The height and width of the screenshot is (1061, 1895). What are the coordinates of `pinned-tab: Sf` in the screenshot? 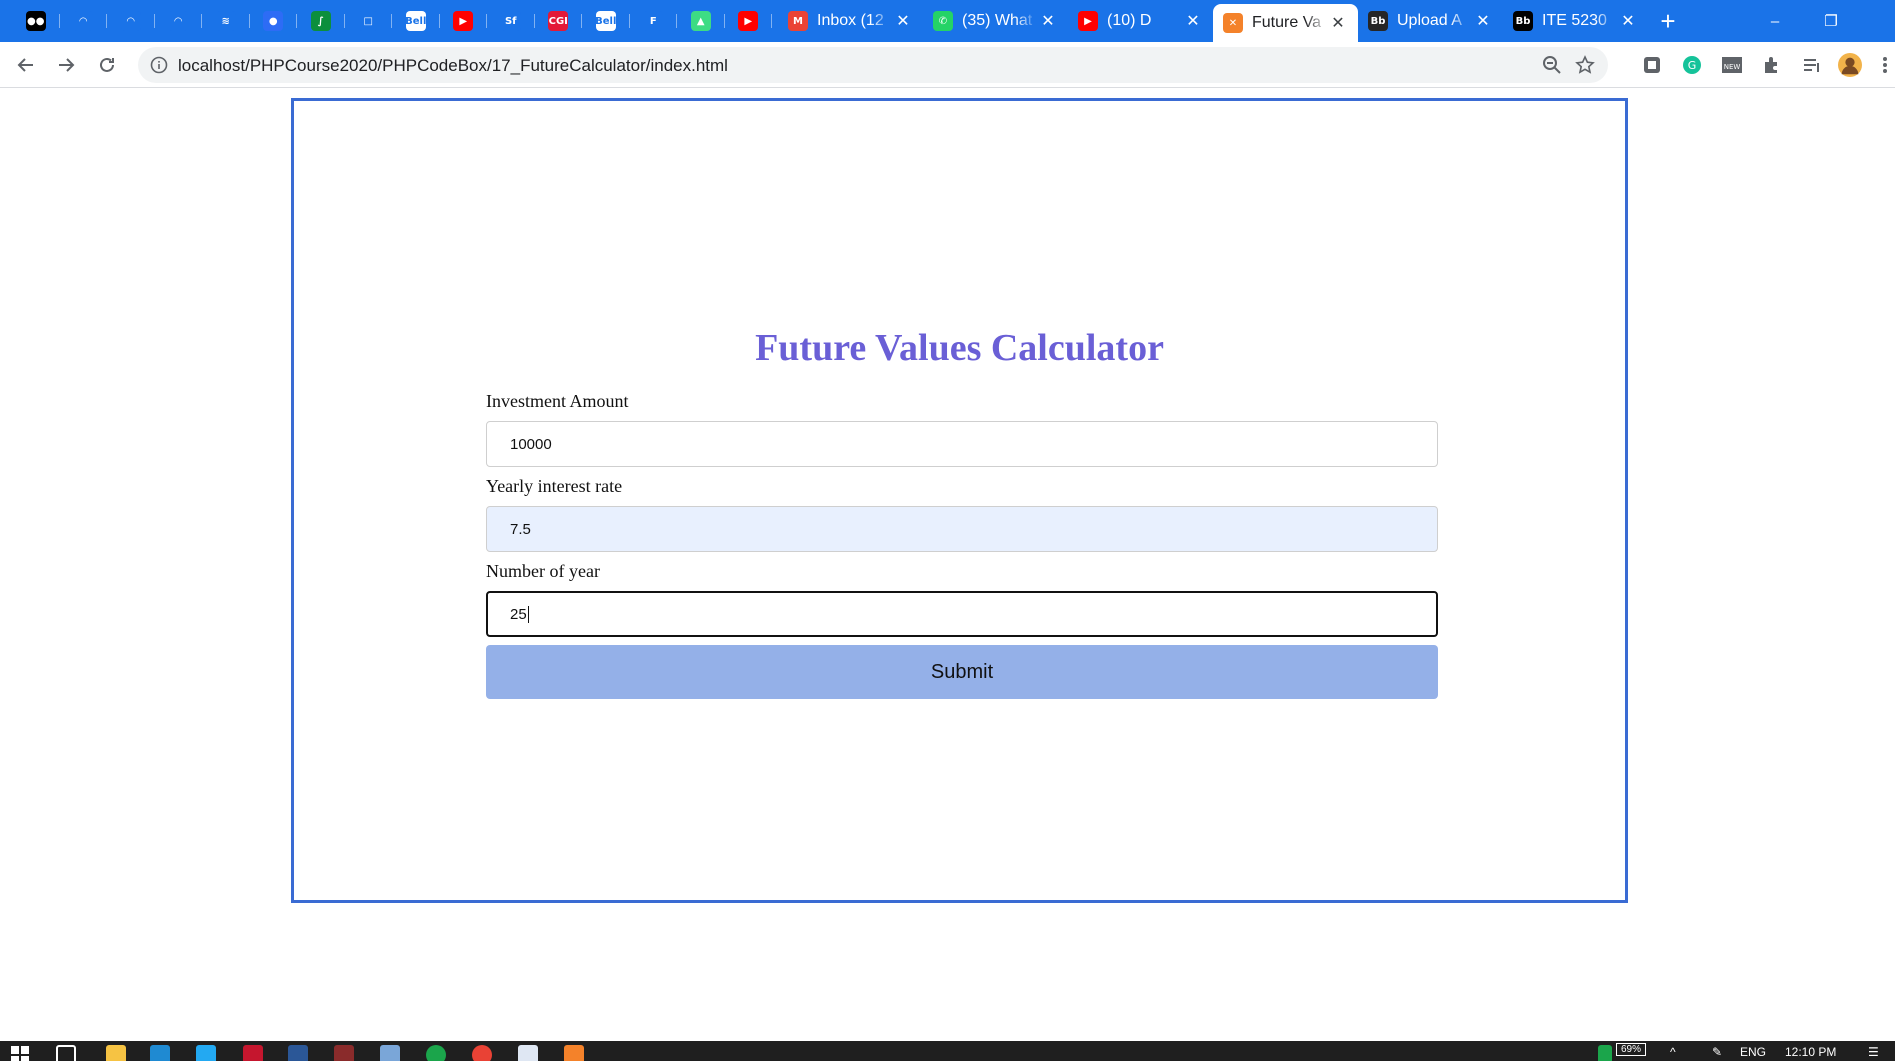 It's located at (511, 21).